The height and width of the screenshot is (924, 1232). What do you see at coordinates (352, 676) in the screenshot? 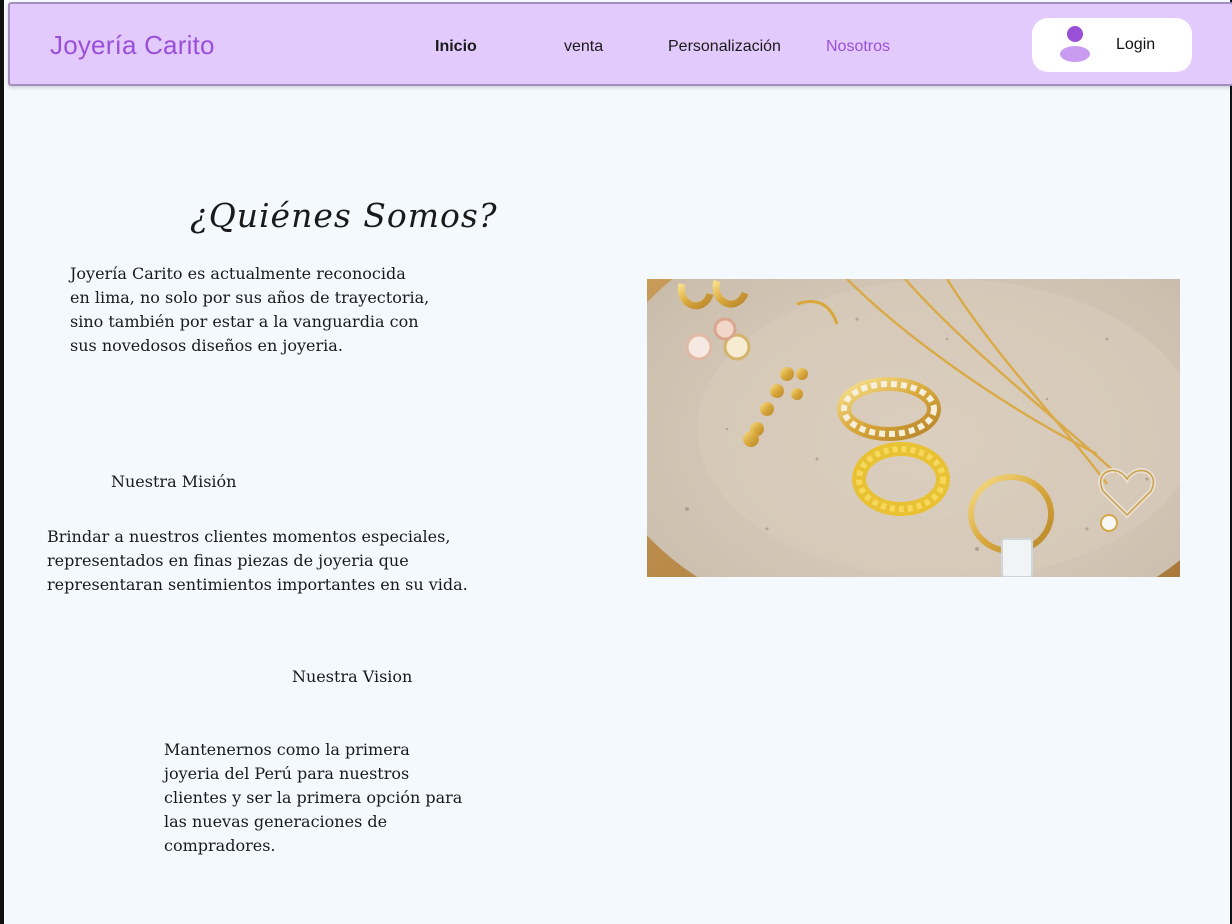
I see `vision-heading: Nuestra Vision` at bounding box center [352, 676].